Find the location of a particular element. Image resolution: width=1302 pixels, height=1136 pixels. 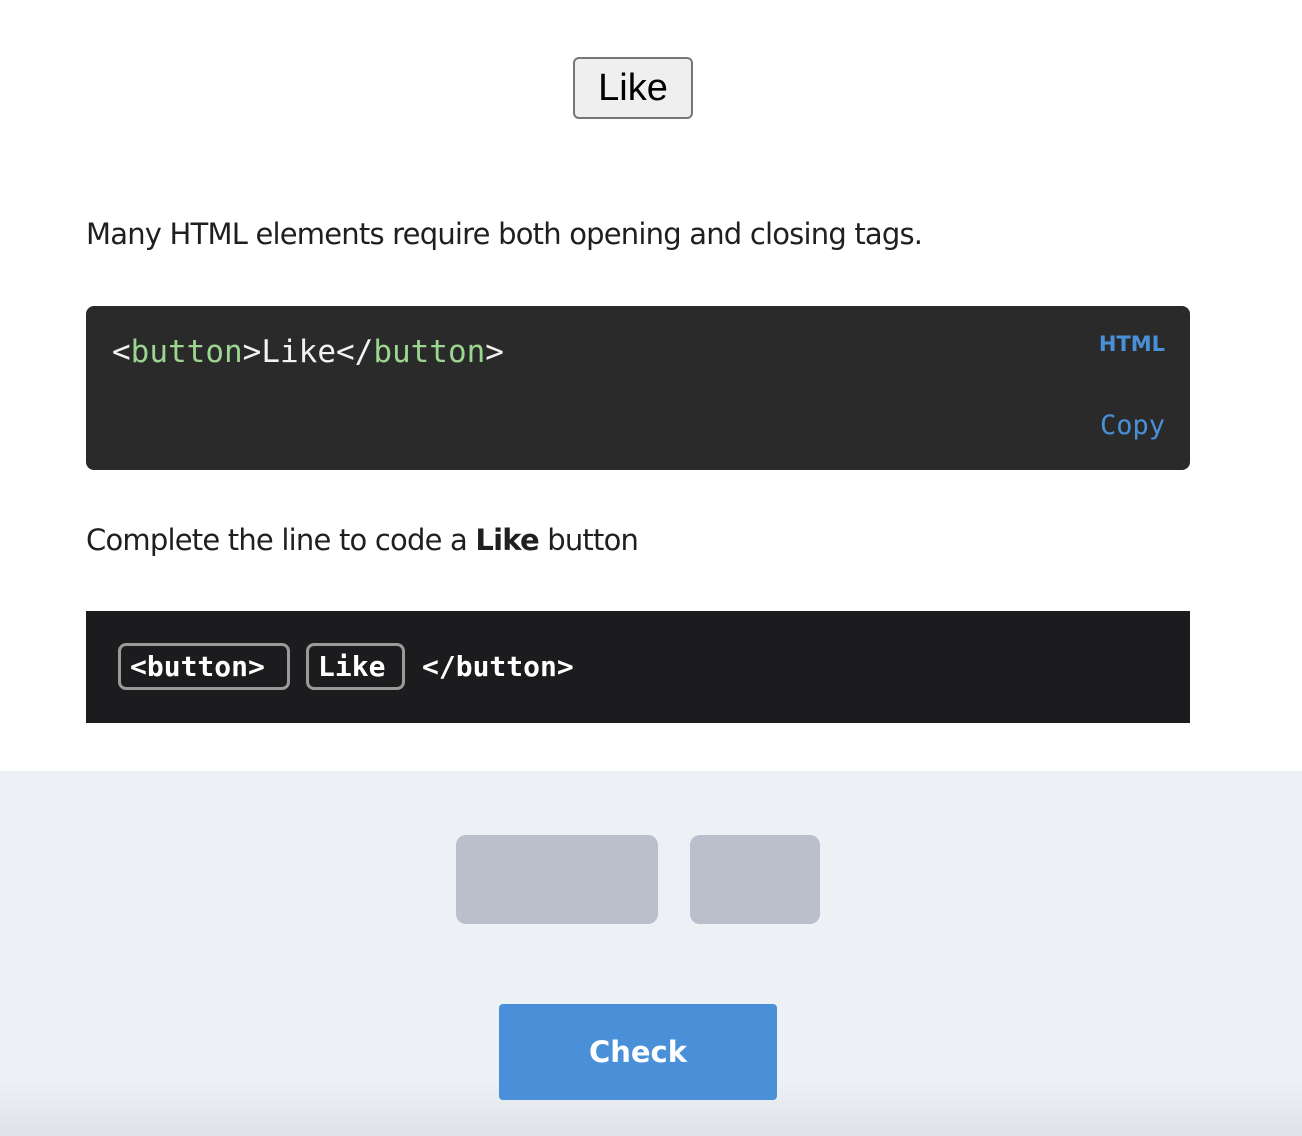

task-instruction: Complete the line to code a Like button is located at coordinates (362, 540).